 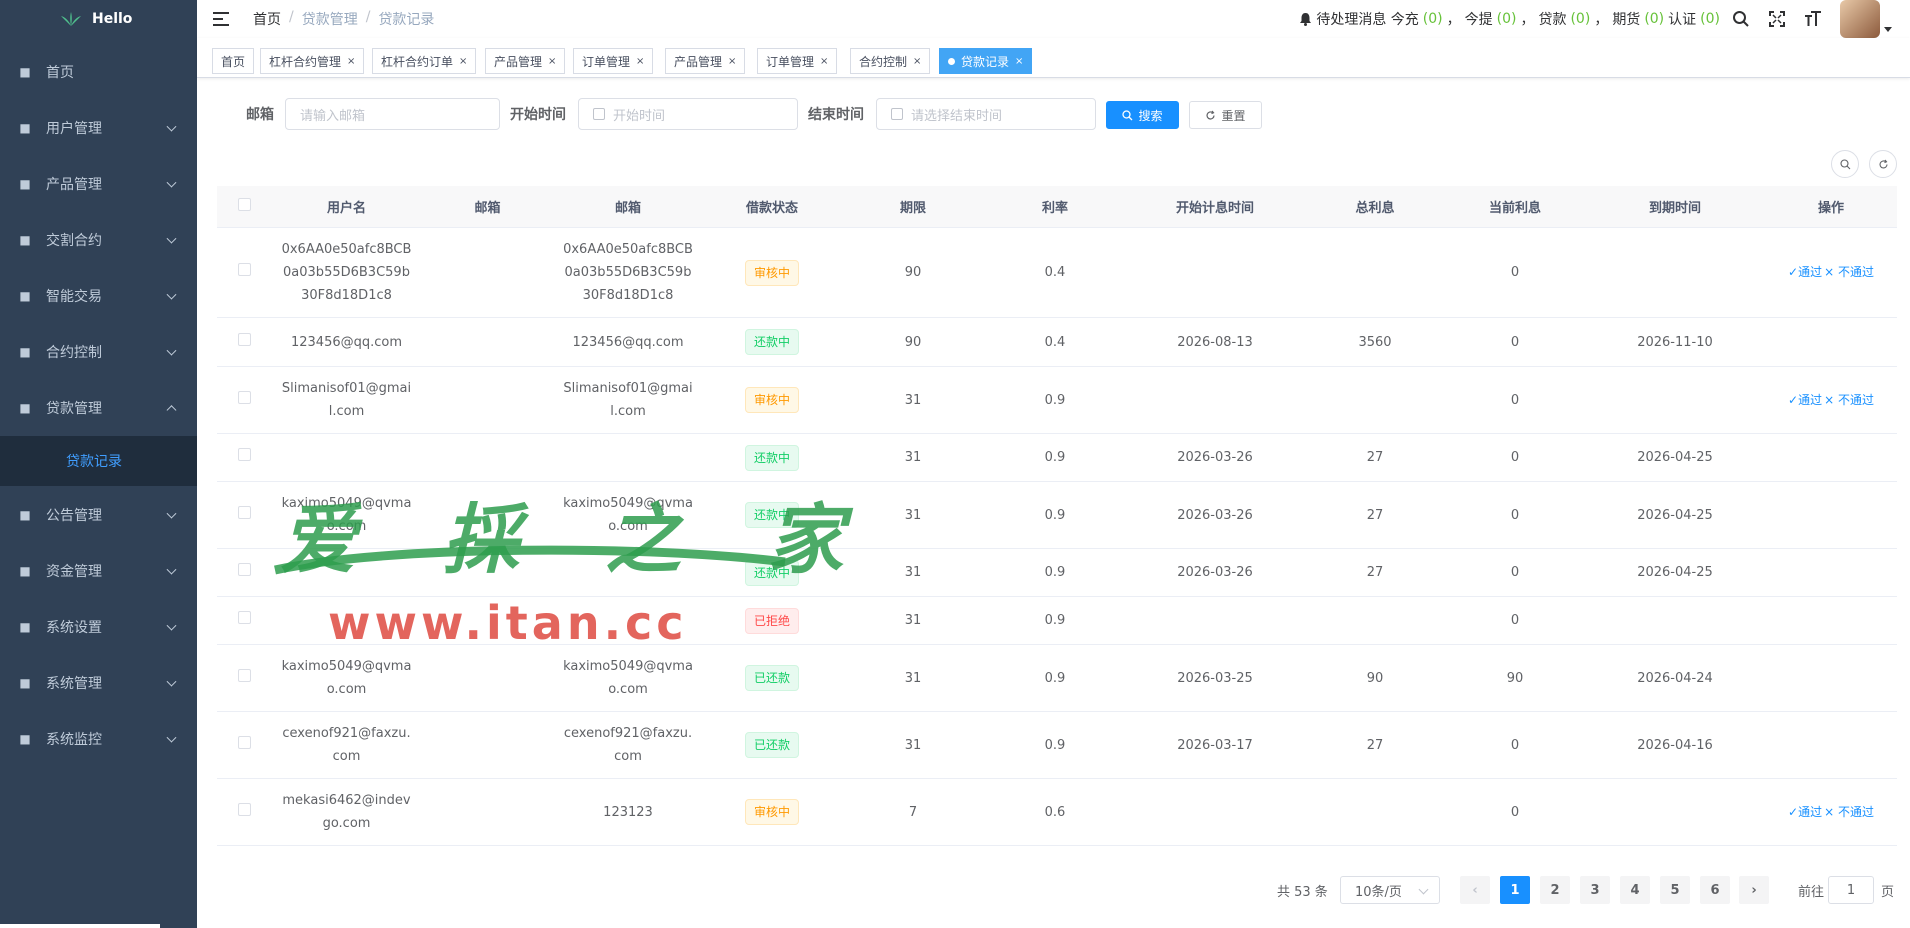 I want to click on sidebar-item-label: 用户管理, so click(x=74, y=129).